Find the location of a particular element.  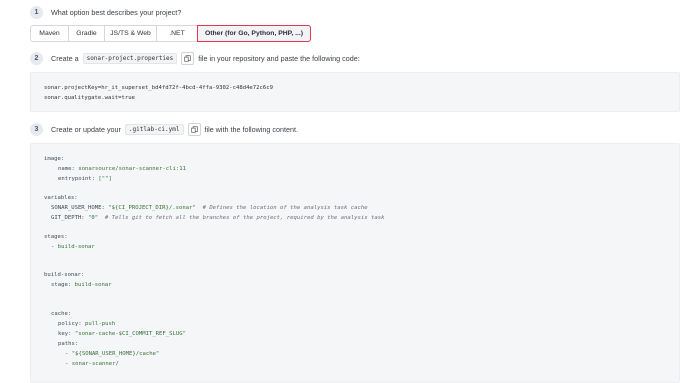

step-number: 1 is located at coordinates (36, 12).